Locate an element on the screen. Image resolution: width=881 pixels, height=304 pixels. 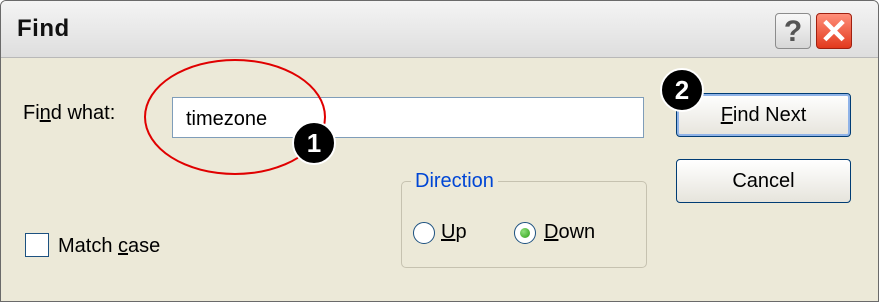
radio-selected-dot is located at coordinates (525, 233).